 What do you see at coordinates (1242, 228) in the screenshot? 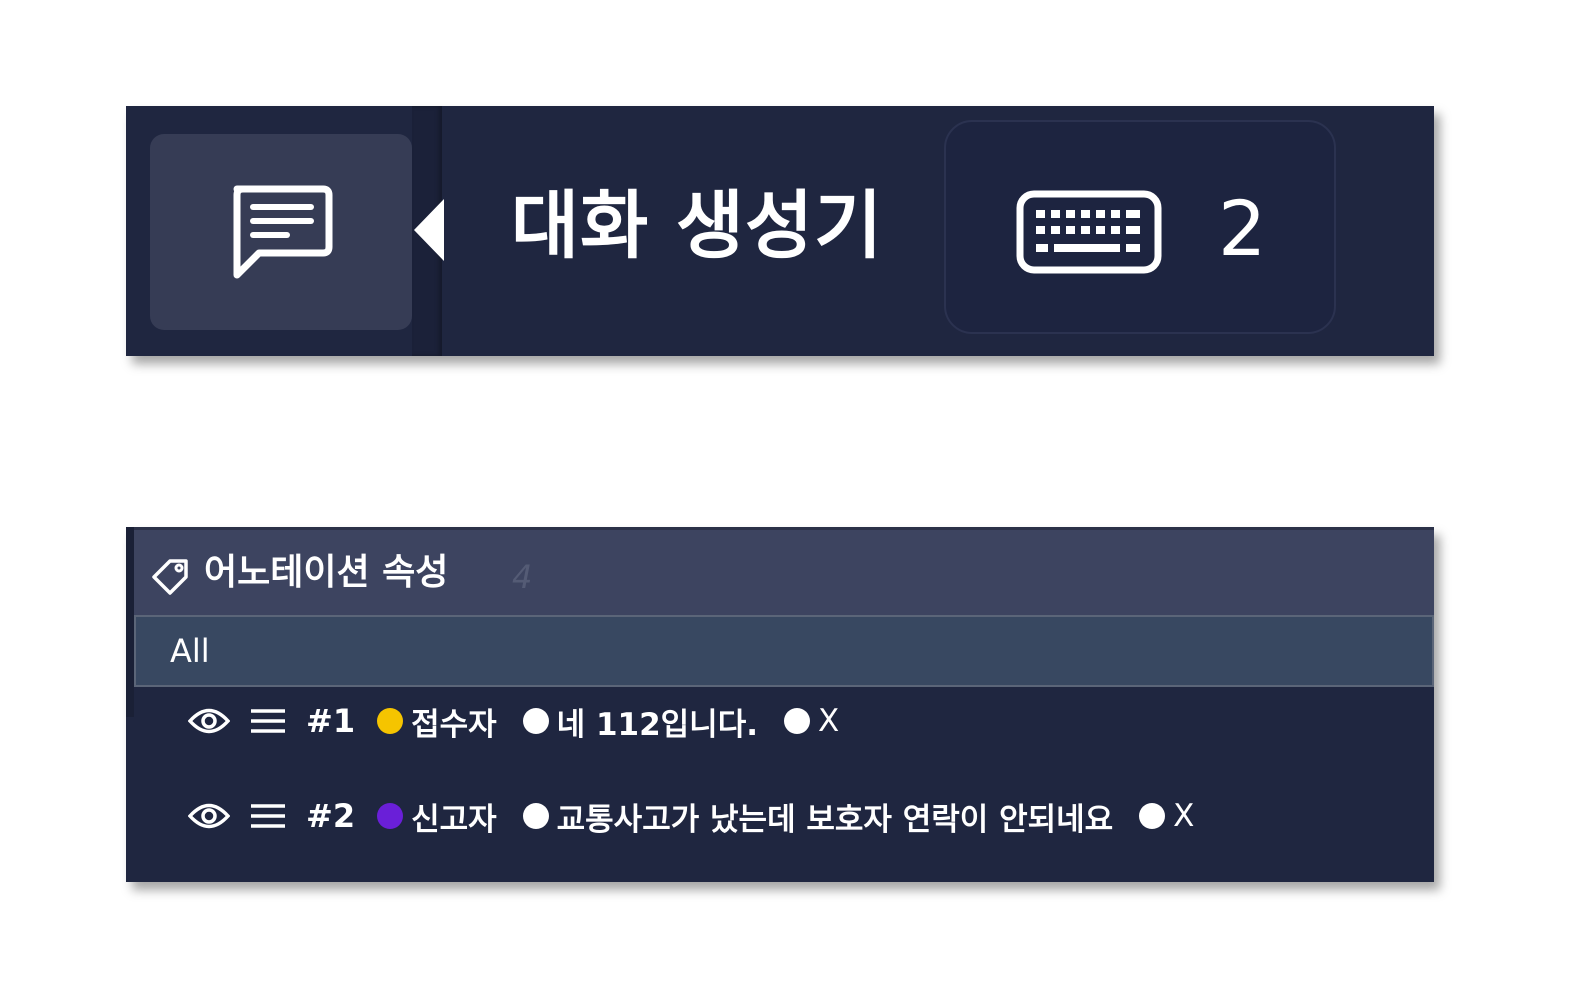
I see `keyboard-count: 2` at bounding box center [1242, 228].